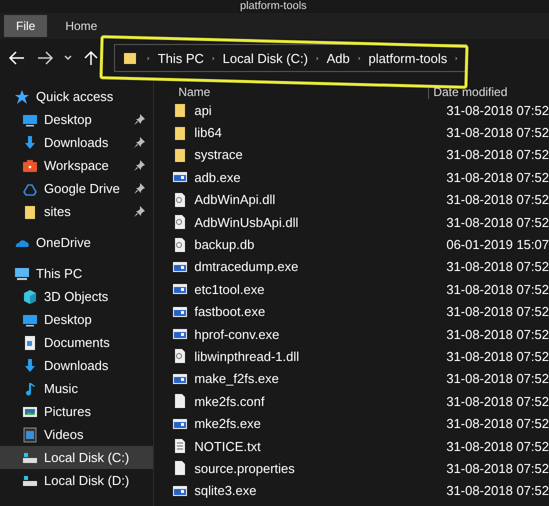  Describe the element at coordinates (291, 92) in the screenshot. I see `column-header: Name` at that location.